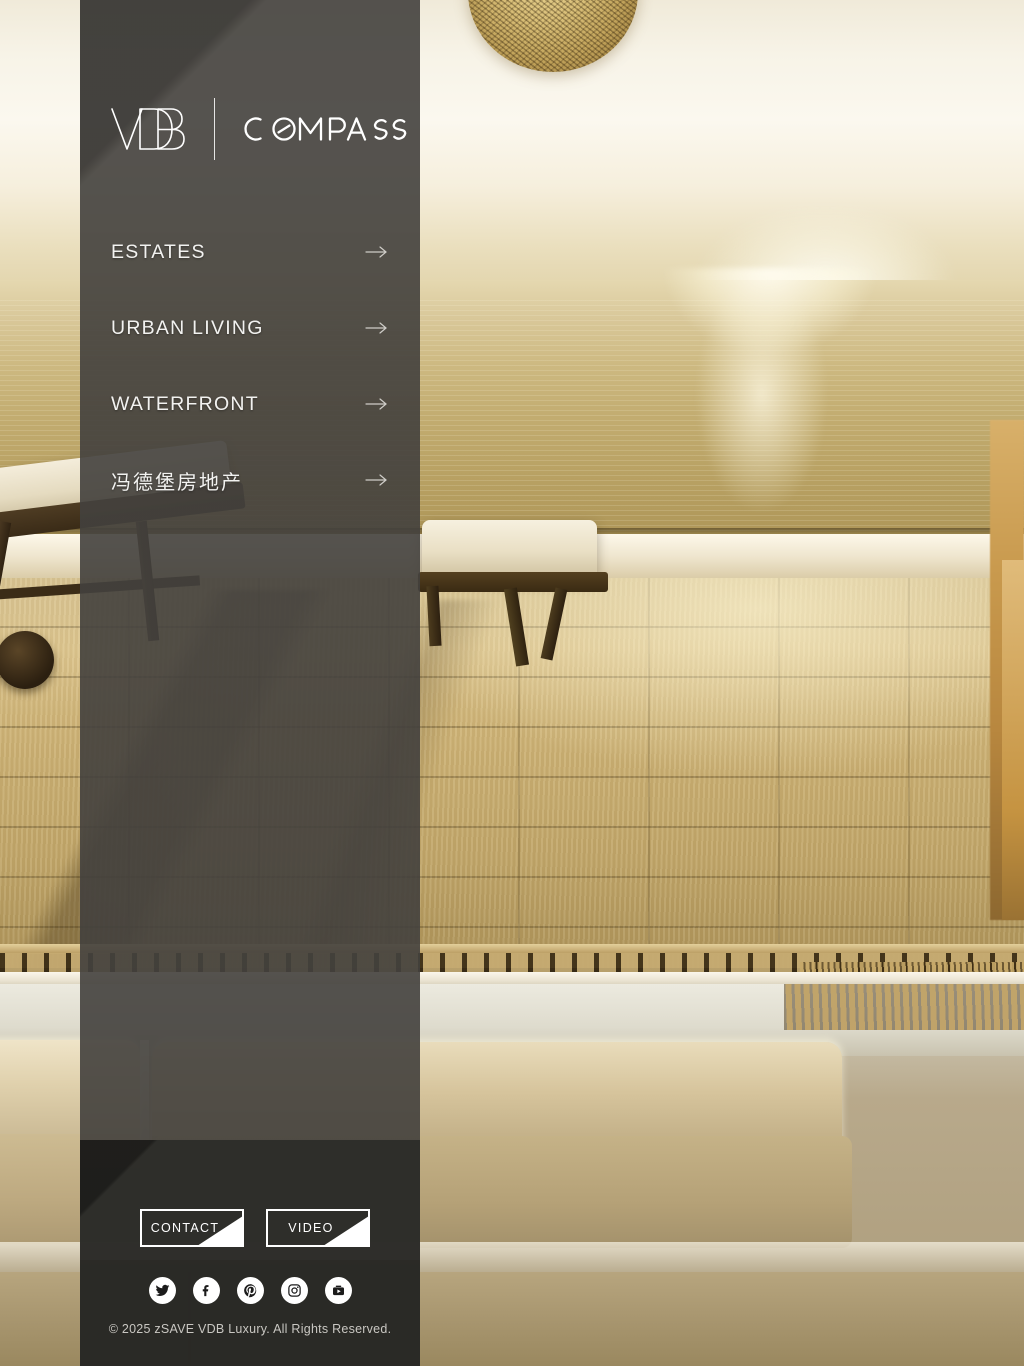 This screenshot has width=1024, height=1366. I want to click on nav-label: ESTATES, so click(158, 251).